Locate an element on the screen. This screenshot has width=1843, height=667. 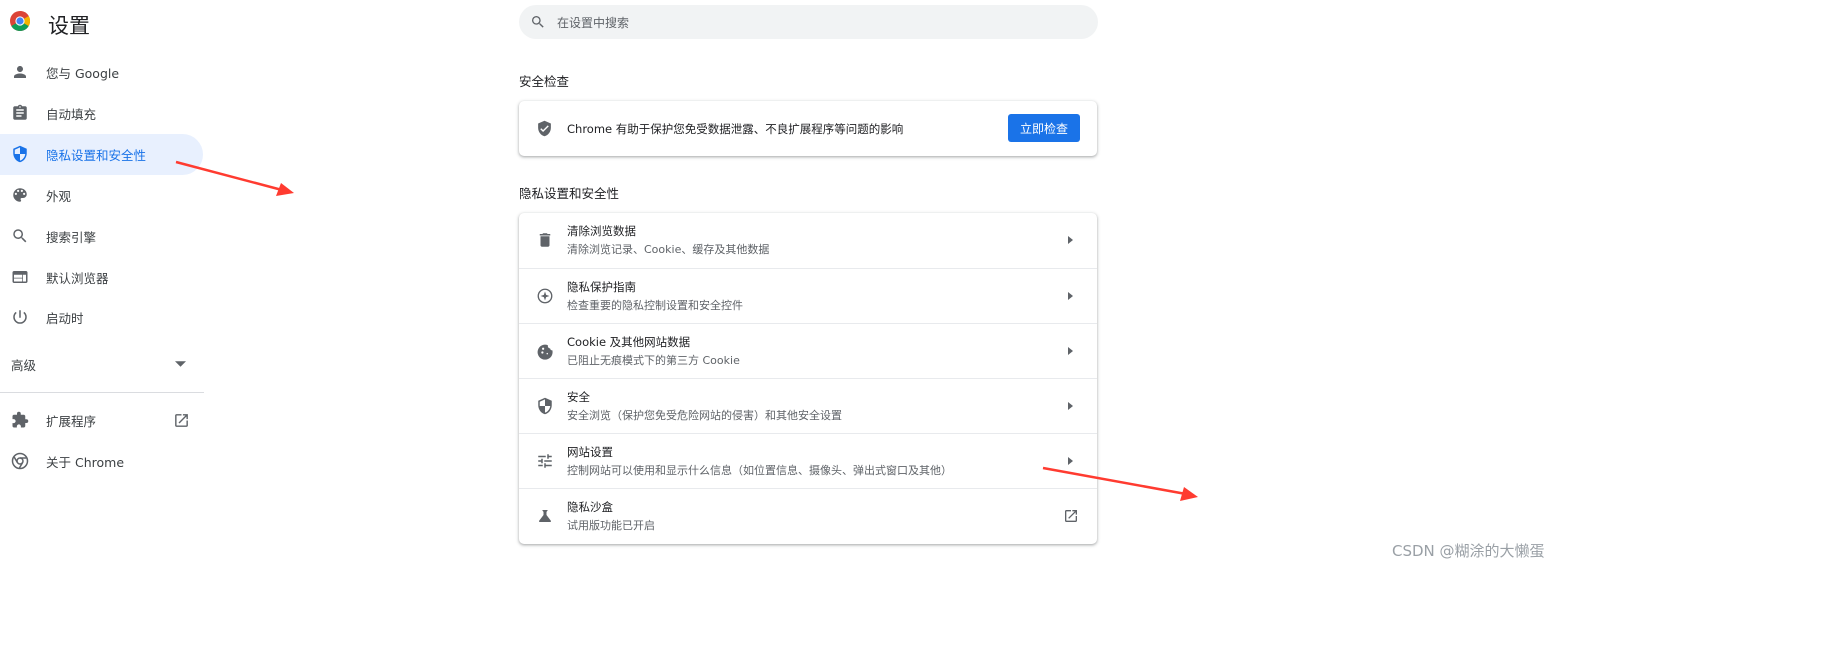
row-subtitle: 试用版功能已开启 is located at coordinates (611, 525).